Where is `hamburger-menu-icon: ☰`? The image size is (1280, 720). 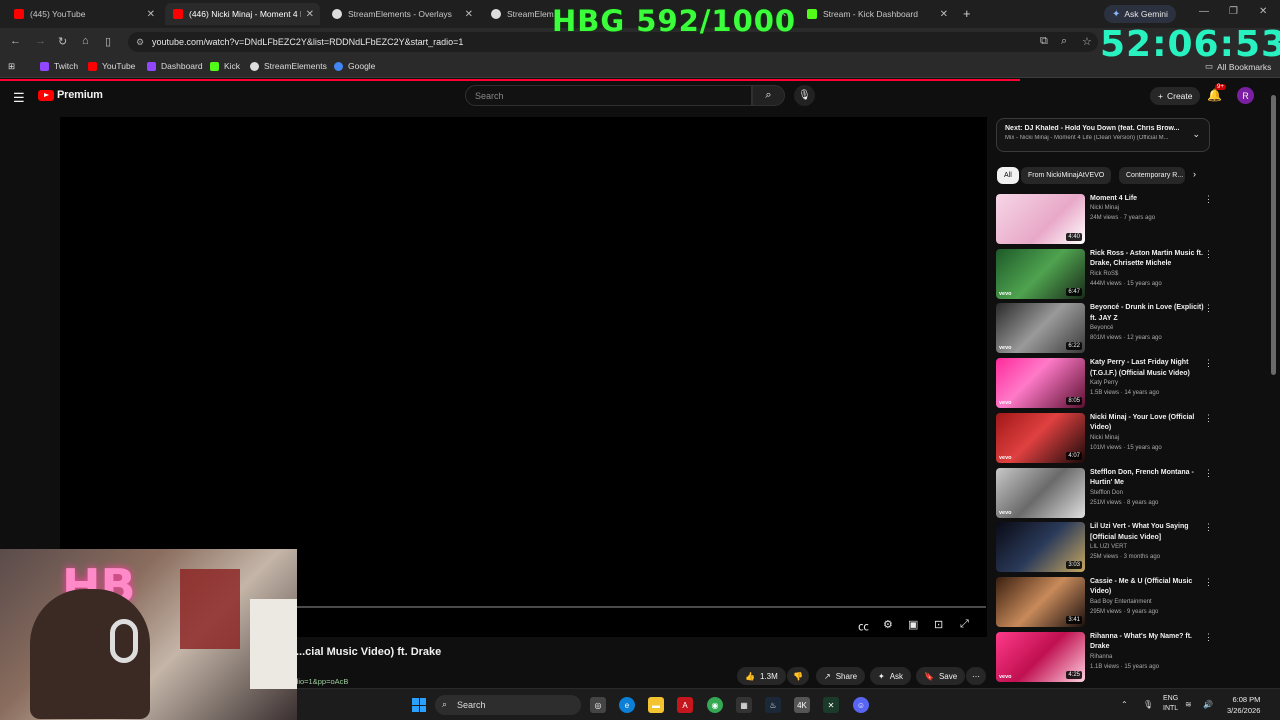
hamburger-menu-icon: ☰ is located at coordinates (19, 98).